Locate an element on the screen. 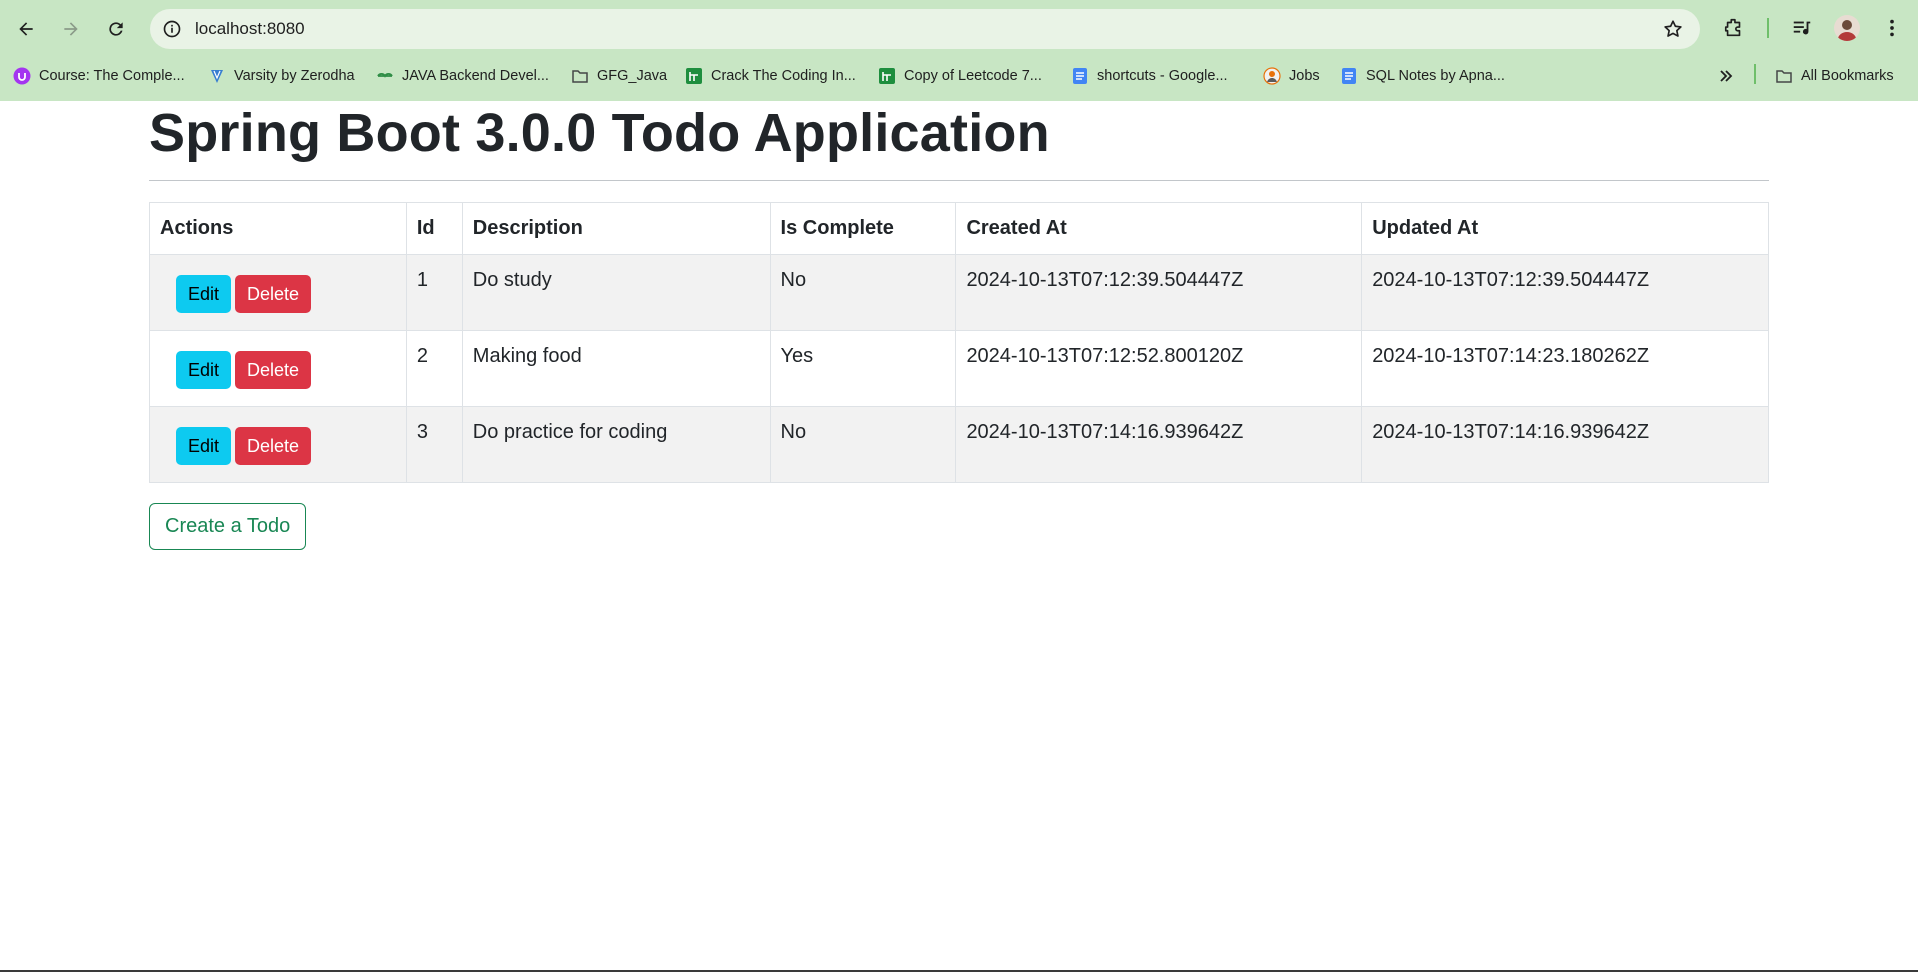  bookmark-label: Varsity by Zerodha is located at coordinates (294, 76).